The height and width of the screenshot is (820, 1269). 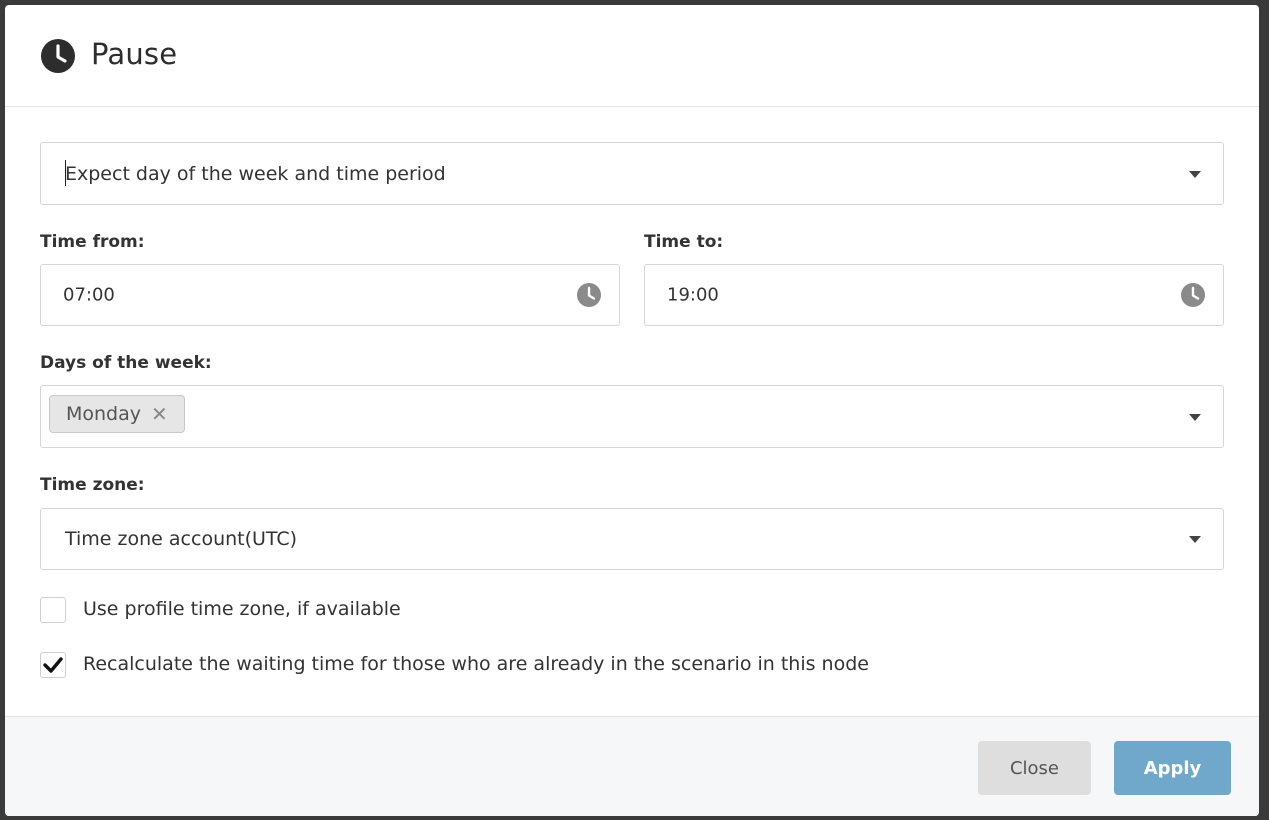 I want to click on days-of-week-select: Monday ✕, so click(x=632, y=416).